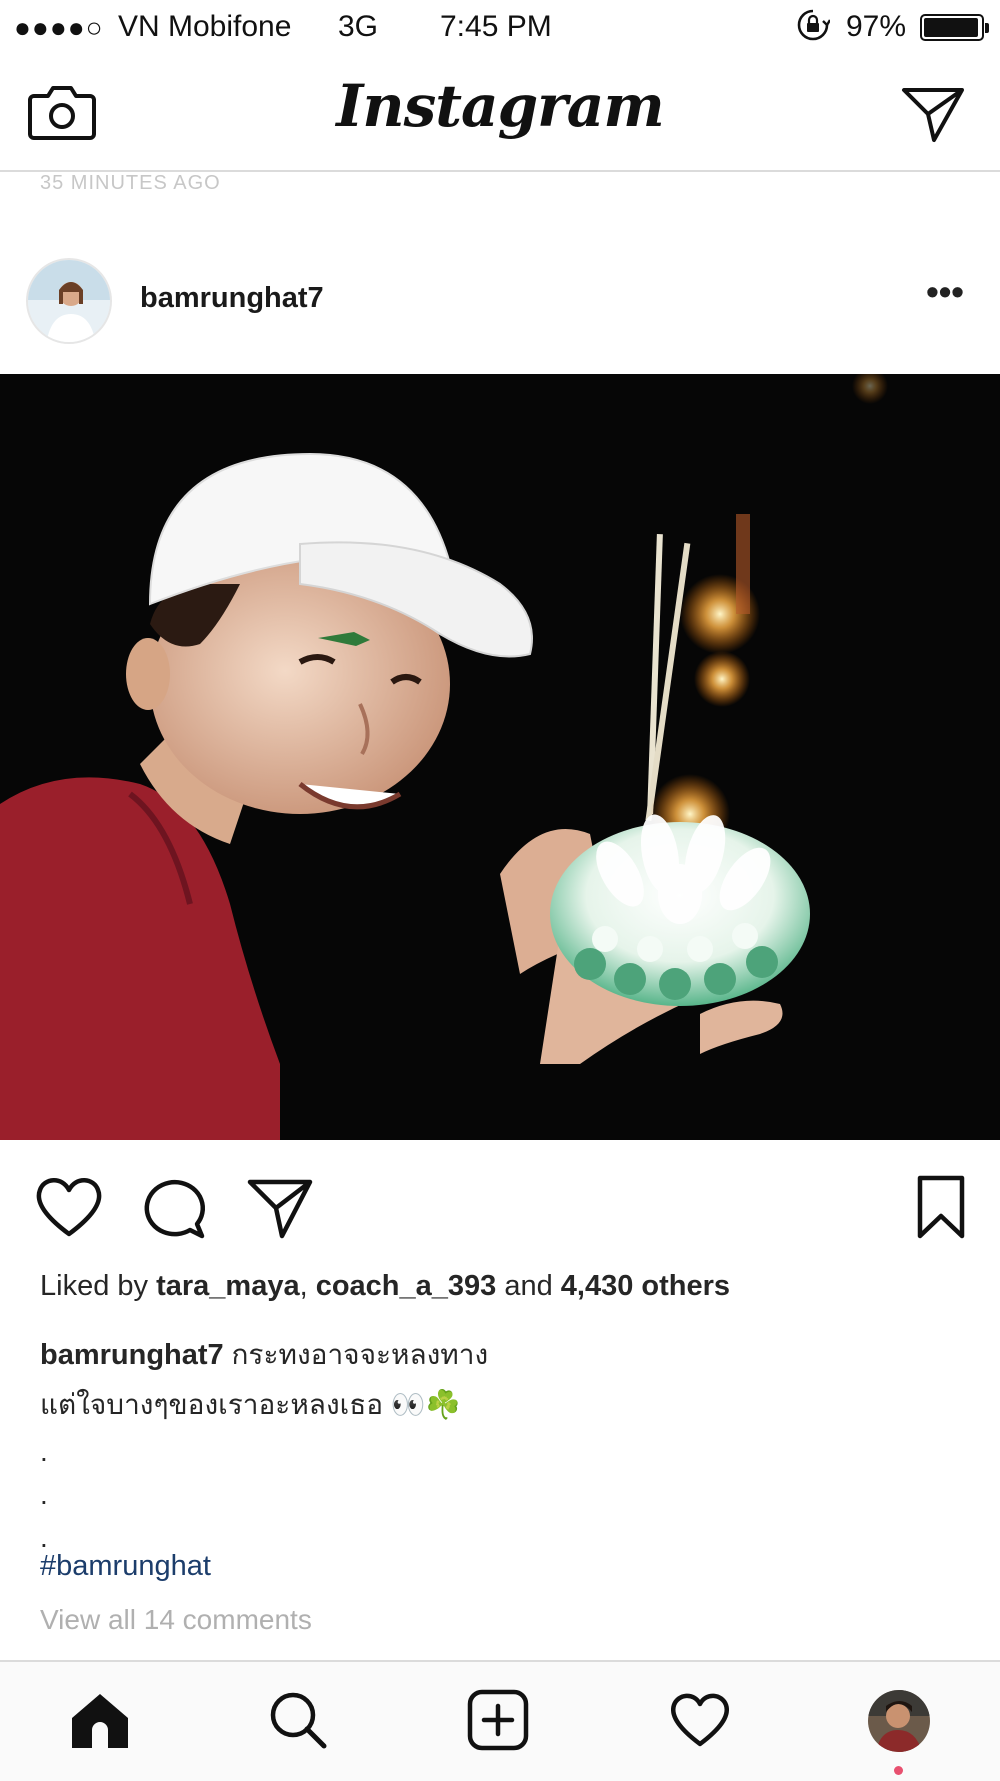 Image resolution: width=1000 pixels, height=1781 pixels. What do you see at coordinates (100, 1720) in the screenshot?
I see `home-icon` at bounding box center [100, 1720].